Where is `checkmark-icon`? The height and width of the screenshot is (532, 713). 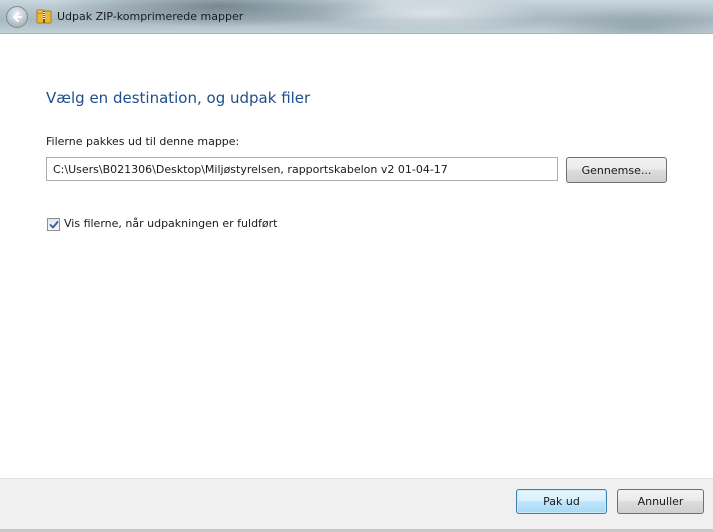 checkmark-icon is located at coordinates (54, 225).